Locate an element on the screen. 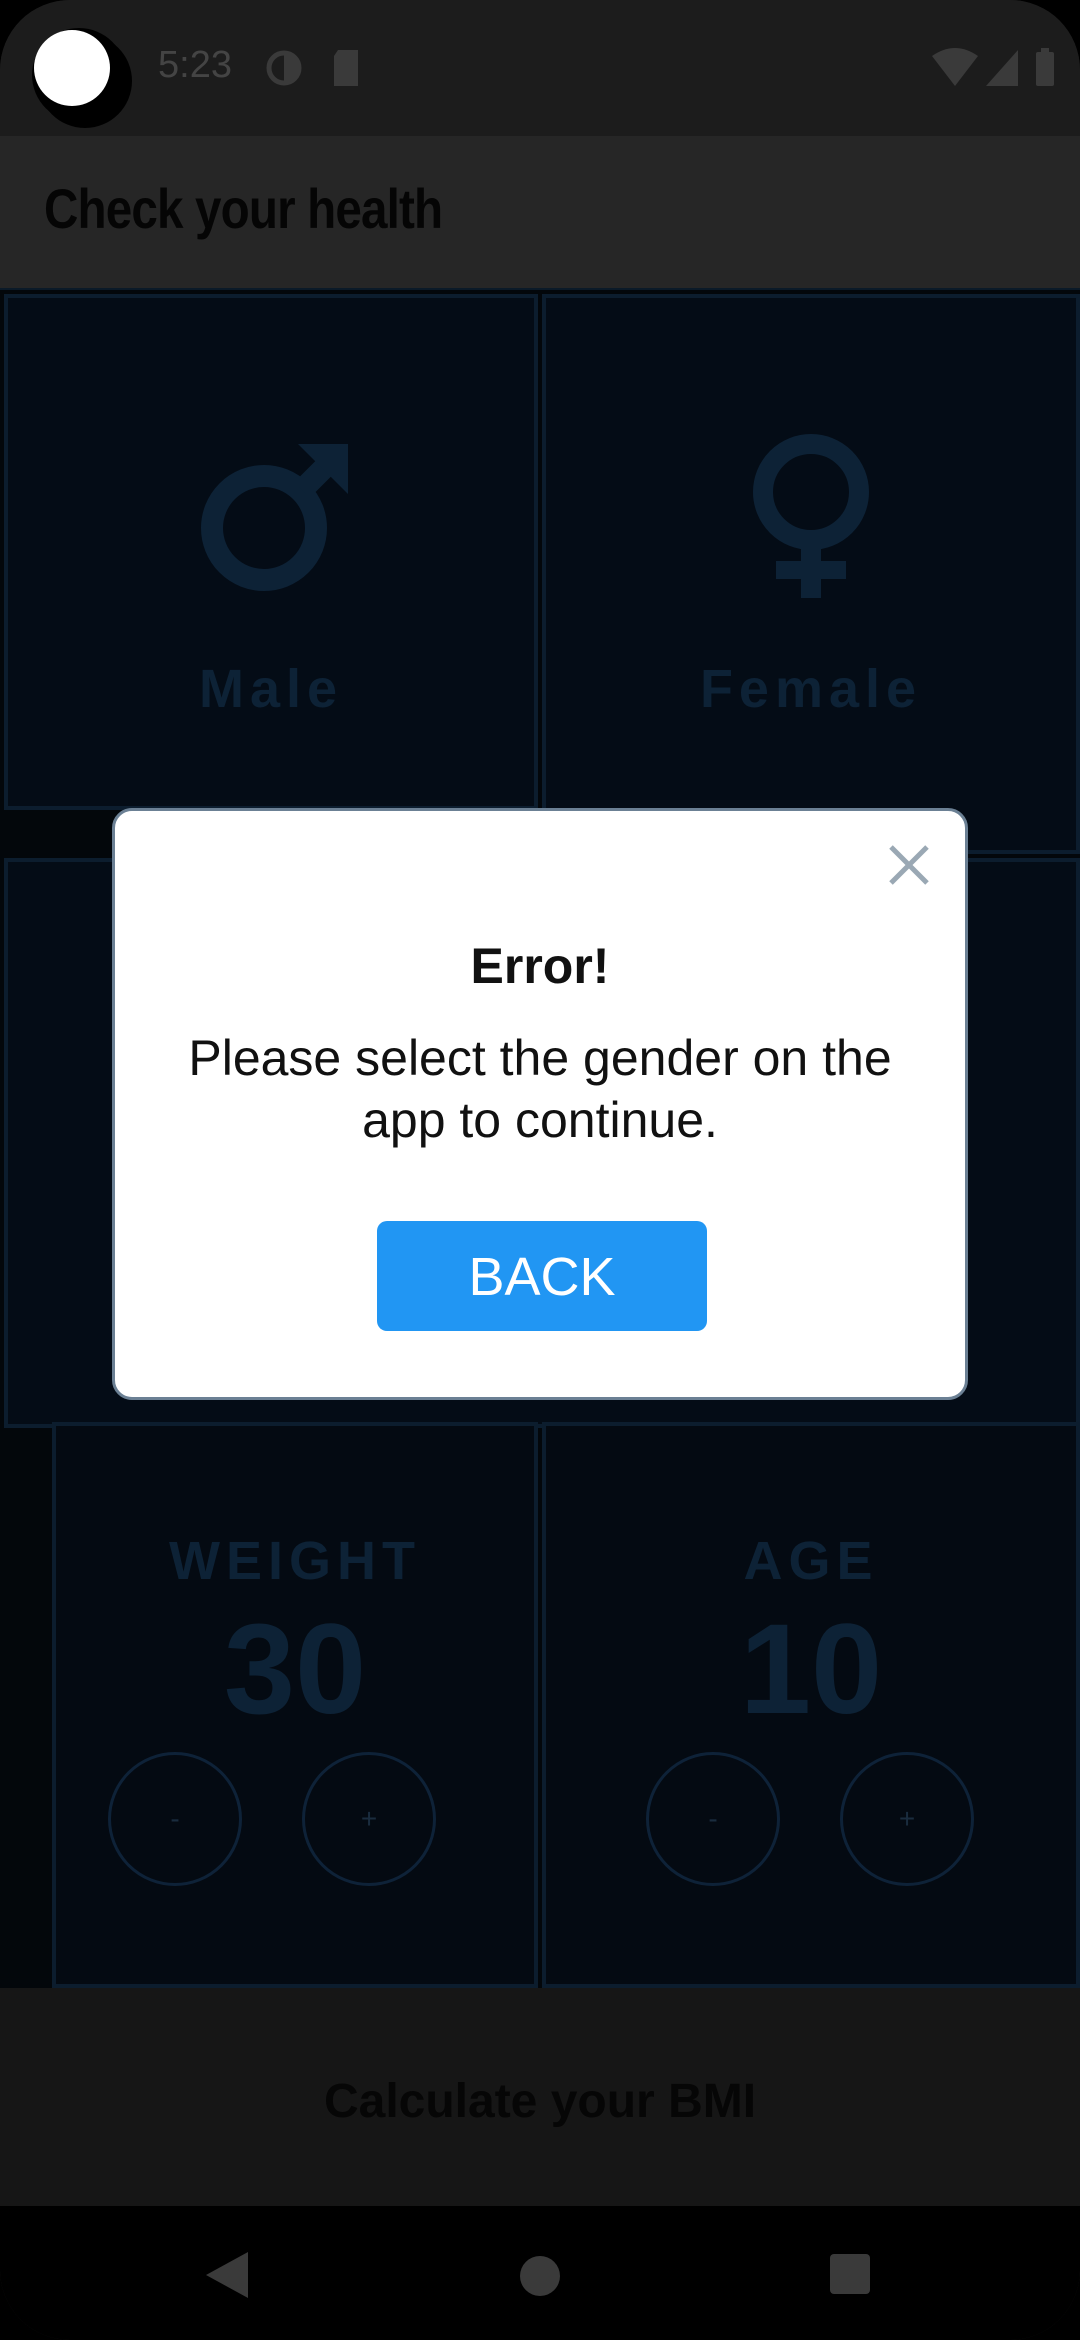  weight-label: WEIGHT is located at coordinates (295, 1561).